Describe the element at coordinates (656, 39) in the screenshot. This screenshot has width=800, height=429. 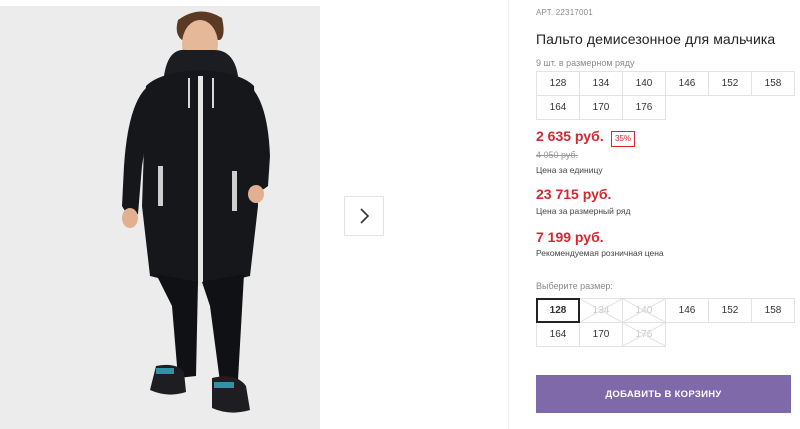
I see `product-title: Пальто демисезонное для мальчика` at that location.